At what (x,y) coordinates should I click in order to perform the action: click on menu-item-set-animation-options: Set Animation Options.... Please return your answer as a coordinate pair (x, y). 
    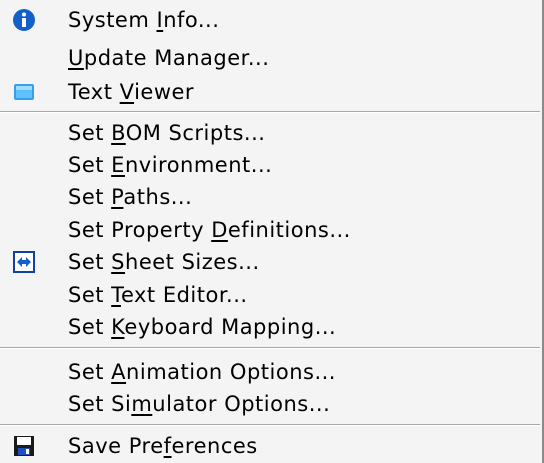
    Looking at the image, I should click on (270, 372).